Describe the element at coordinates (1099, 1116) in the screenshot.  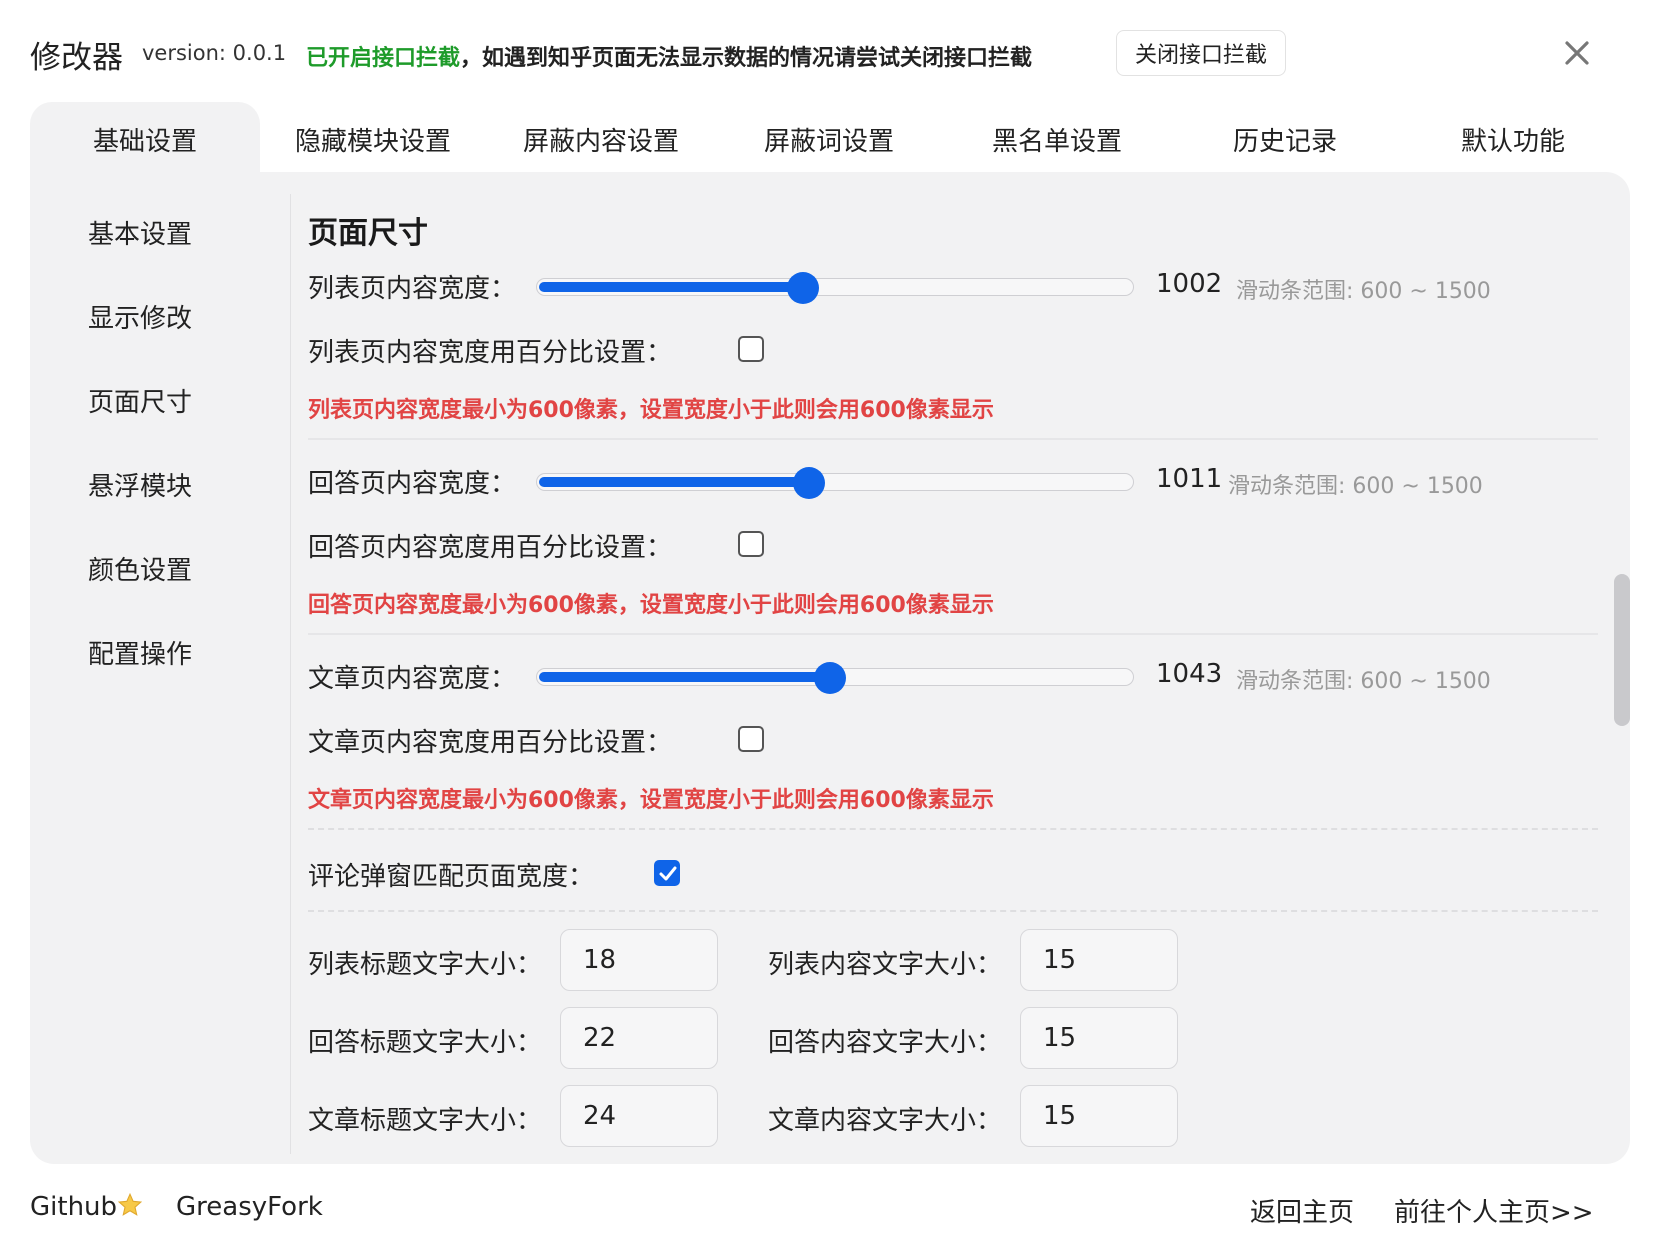
I see `article-content-size-input: 15` at that location.